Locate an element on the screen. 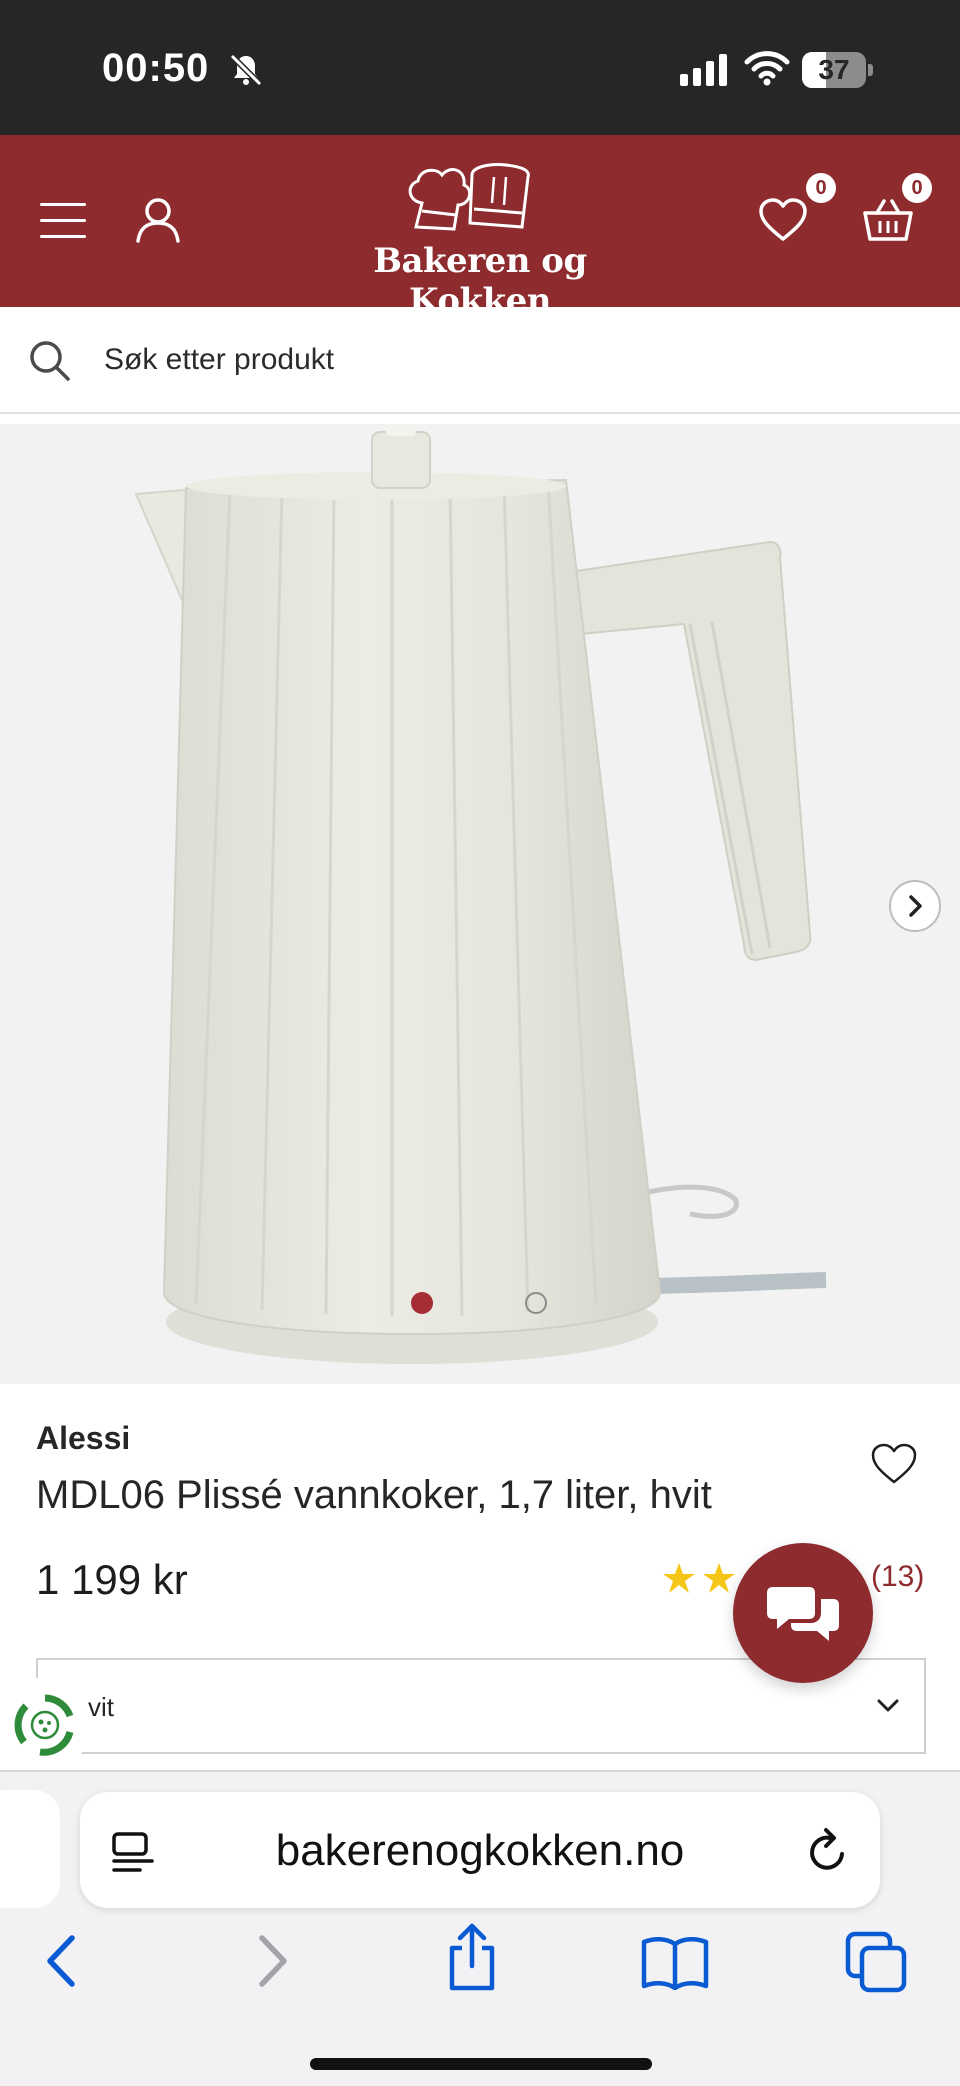  hamburger-icon is located at coordinates (64, 221).